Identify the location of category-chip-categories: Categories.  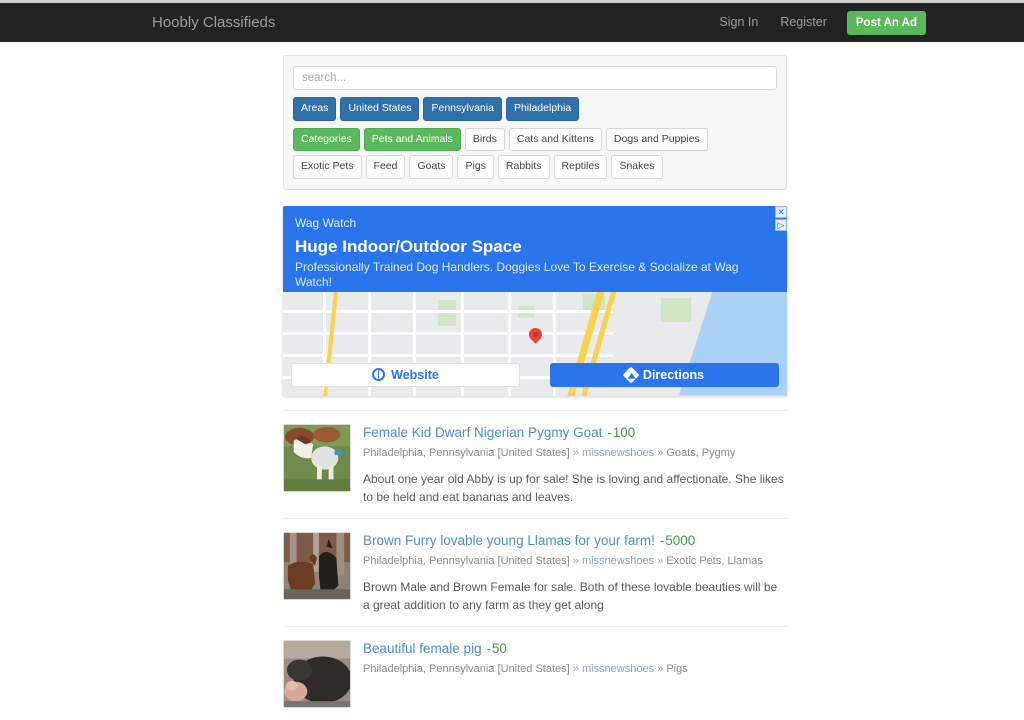
(326, 139).